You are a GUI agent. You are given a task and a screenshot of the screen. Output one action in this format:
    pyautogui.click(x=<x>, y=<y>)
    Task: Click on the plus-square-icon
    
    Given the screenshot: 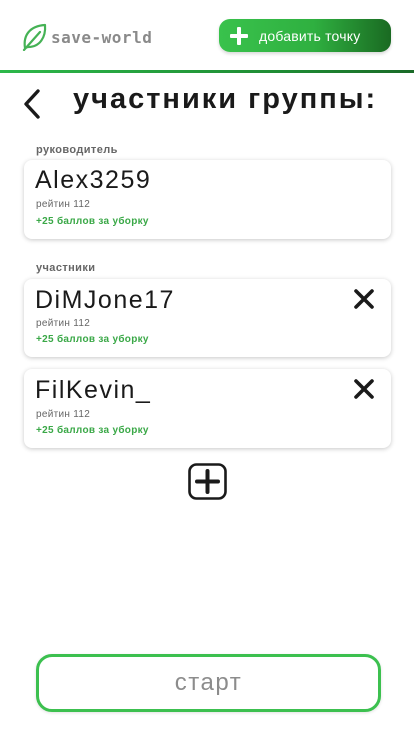 What is the action you would take?
    pyautogui.click(x=207, y=481)
    